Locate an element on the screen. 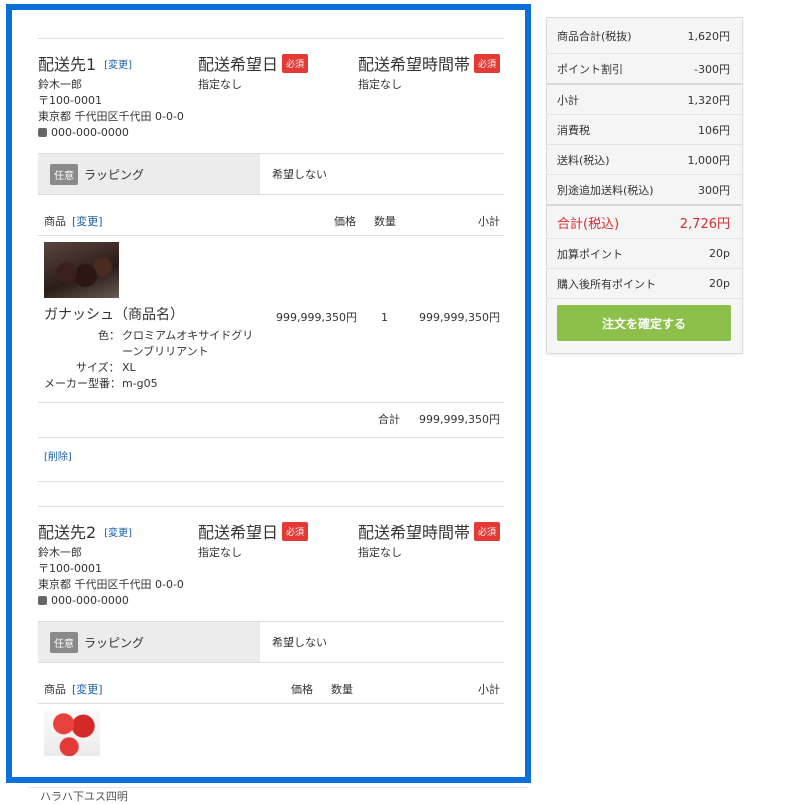  summary-row-subtotal: 小計 1,320円 is located at coordinates (644, 100).